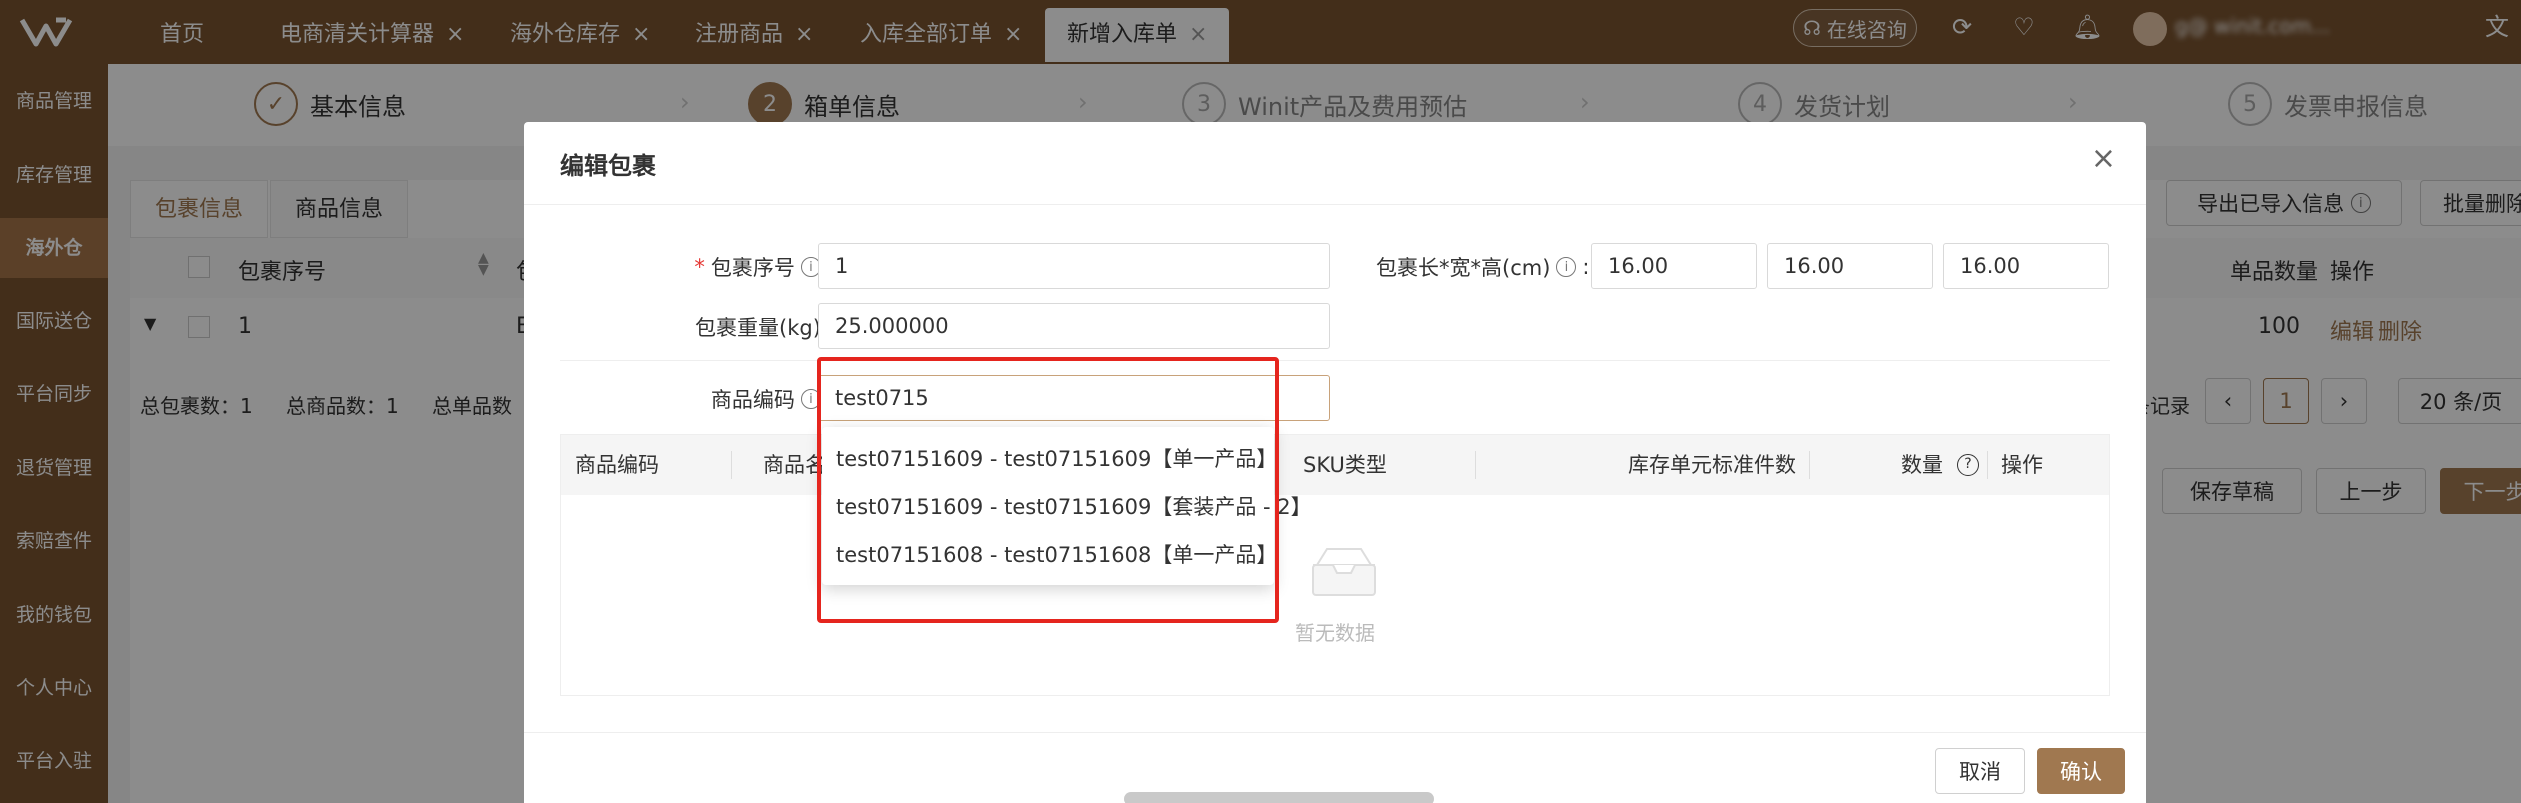 The height and width of the screenshot is (803, 2521). What do you see at coordinates (1850, 266) in the screenshot?
I see `width-input: 16.00` at bounding box center [1850, 266].